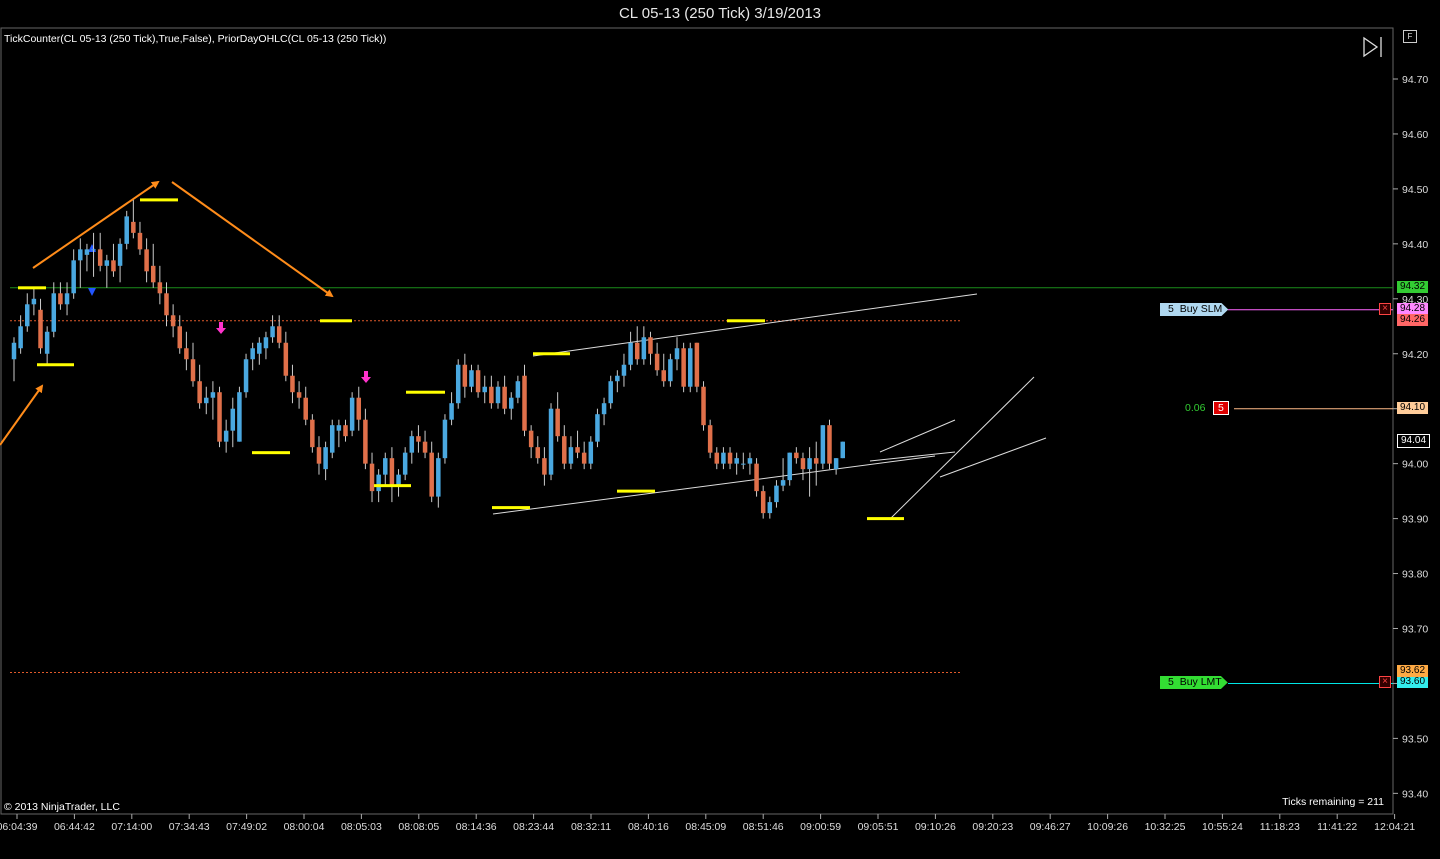 This screenshot has height=859, width=1440. I want to click on y-tick-label: 94.50, so click(1415, 190).